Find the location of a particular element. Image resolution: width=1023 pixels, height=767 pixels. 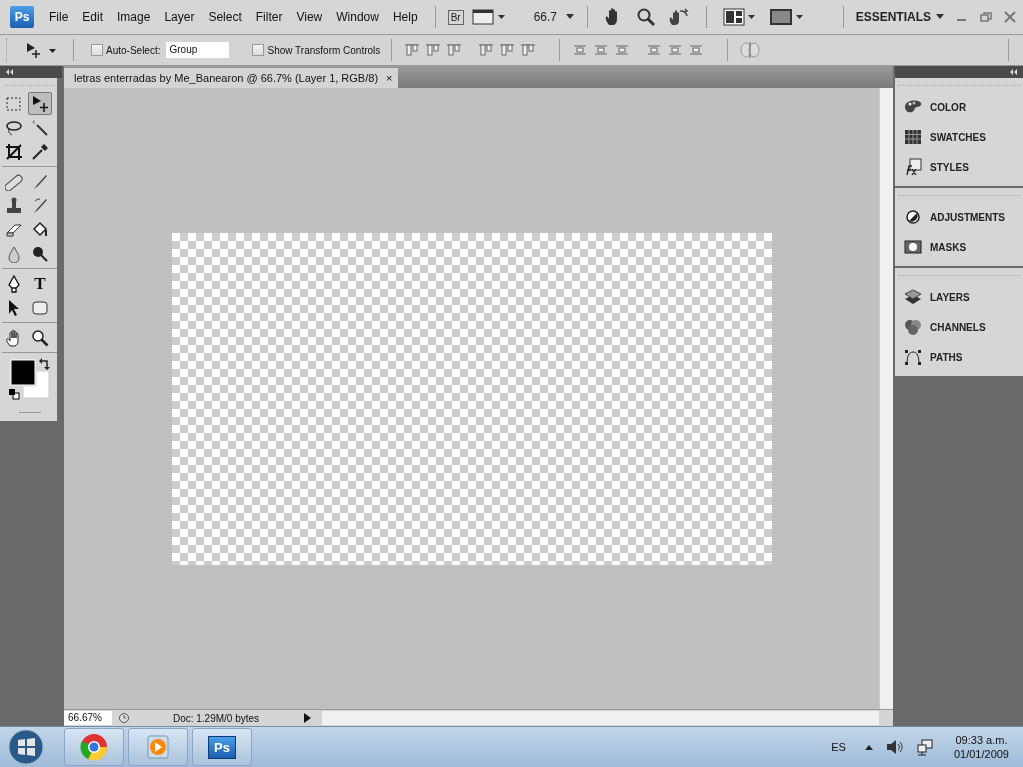

stamp-icon is located at coordinates (14, 205).